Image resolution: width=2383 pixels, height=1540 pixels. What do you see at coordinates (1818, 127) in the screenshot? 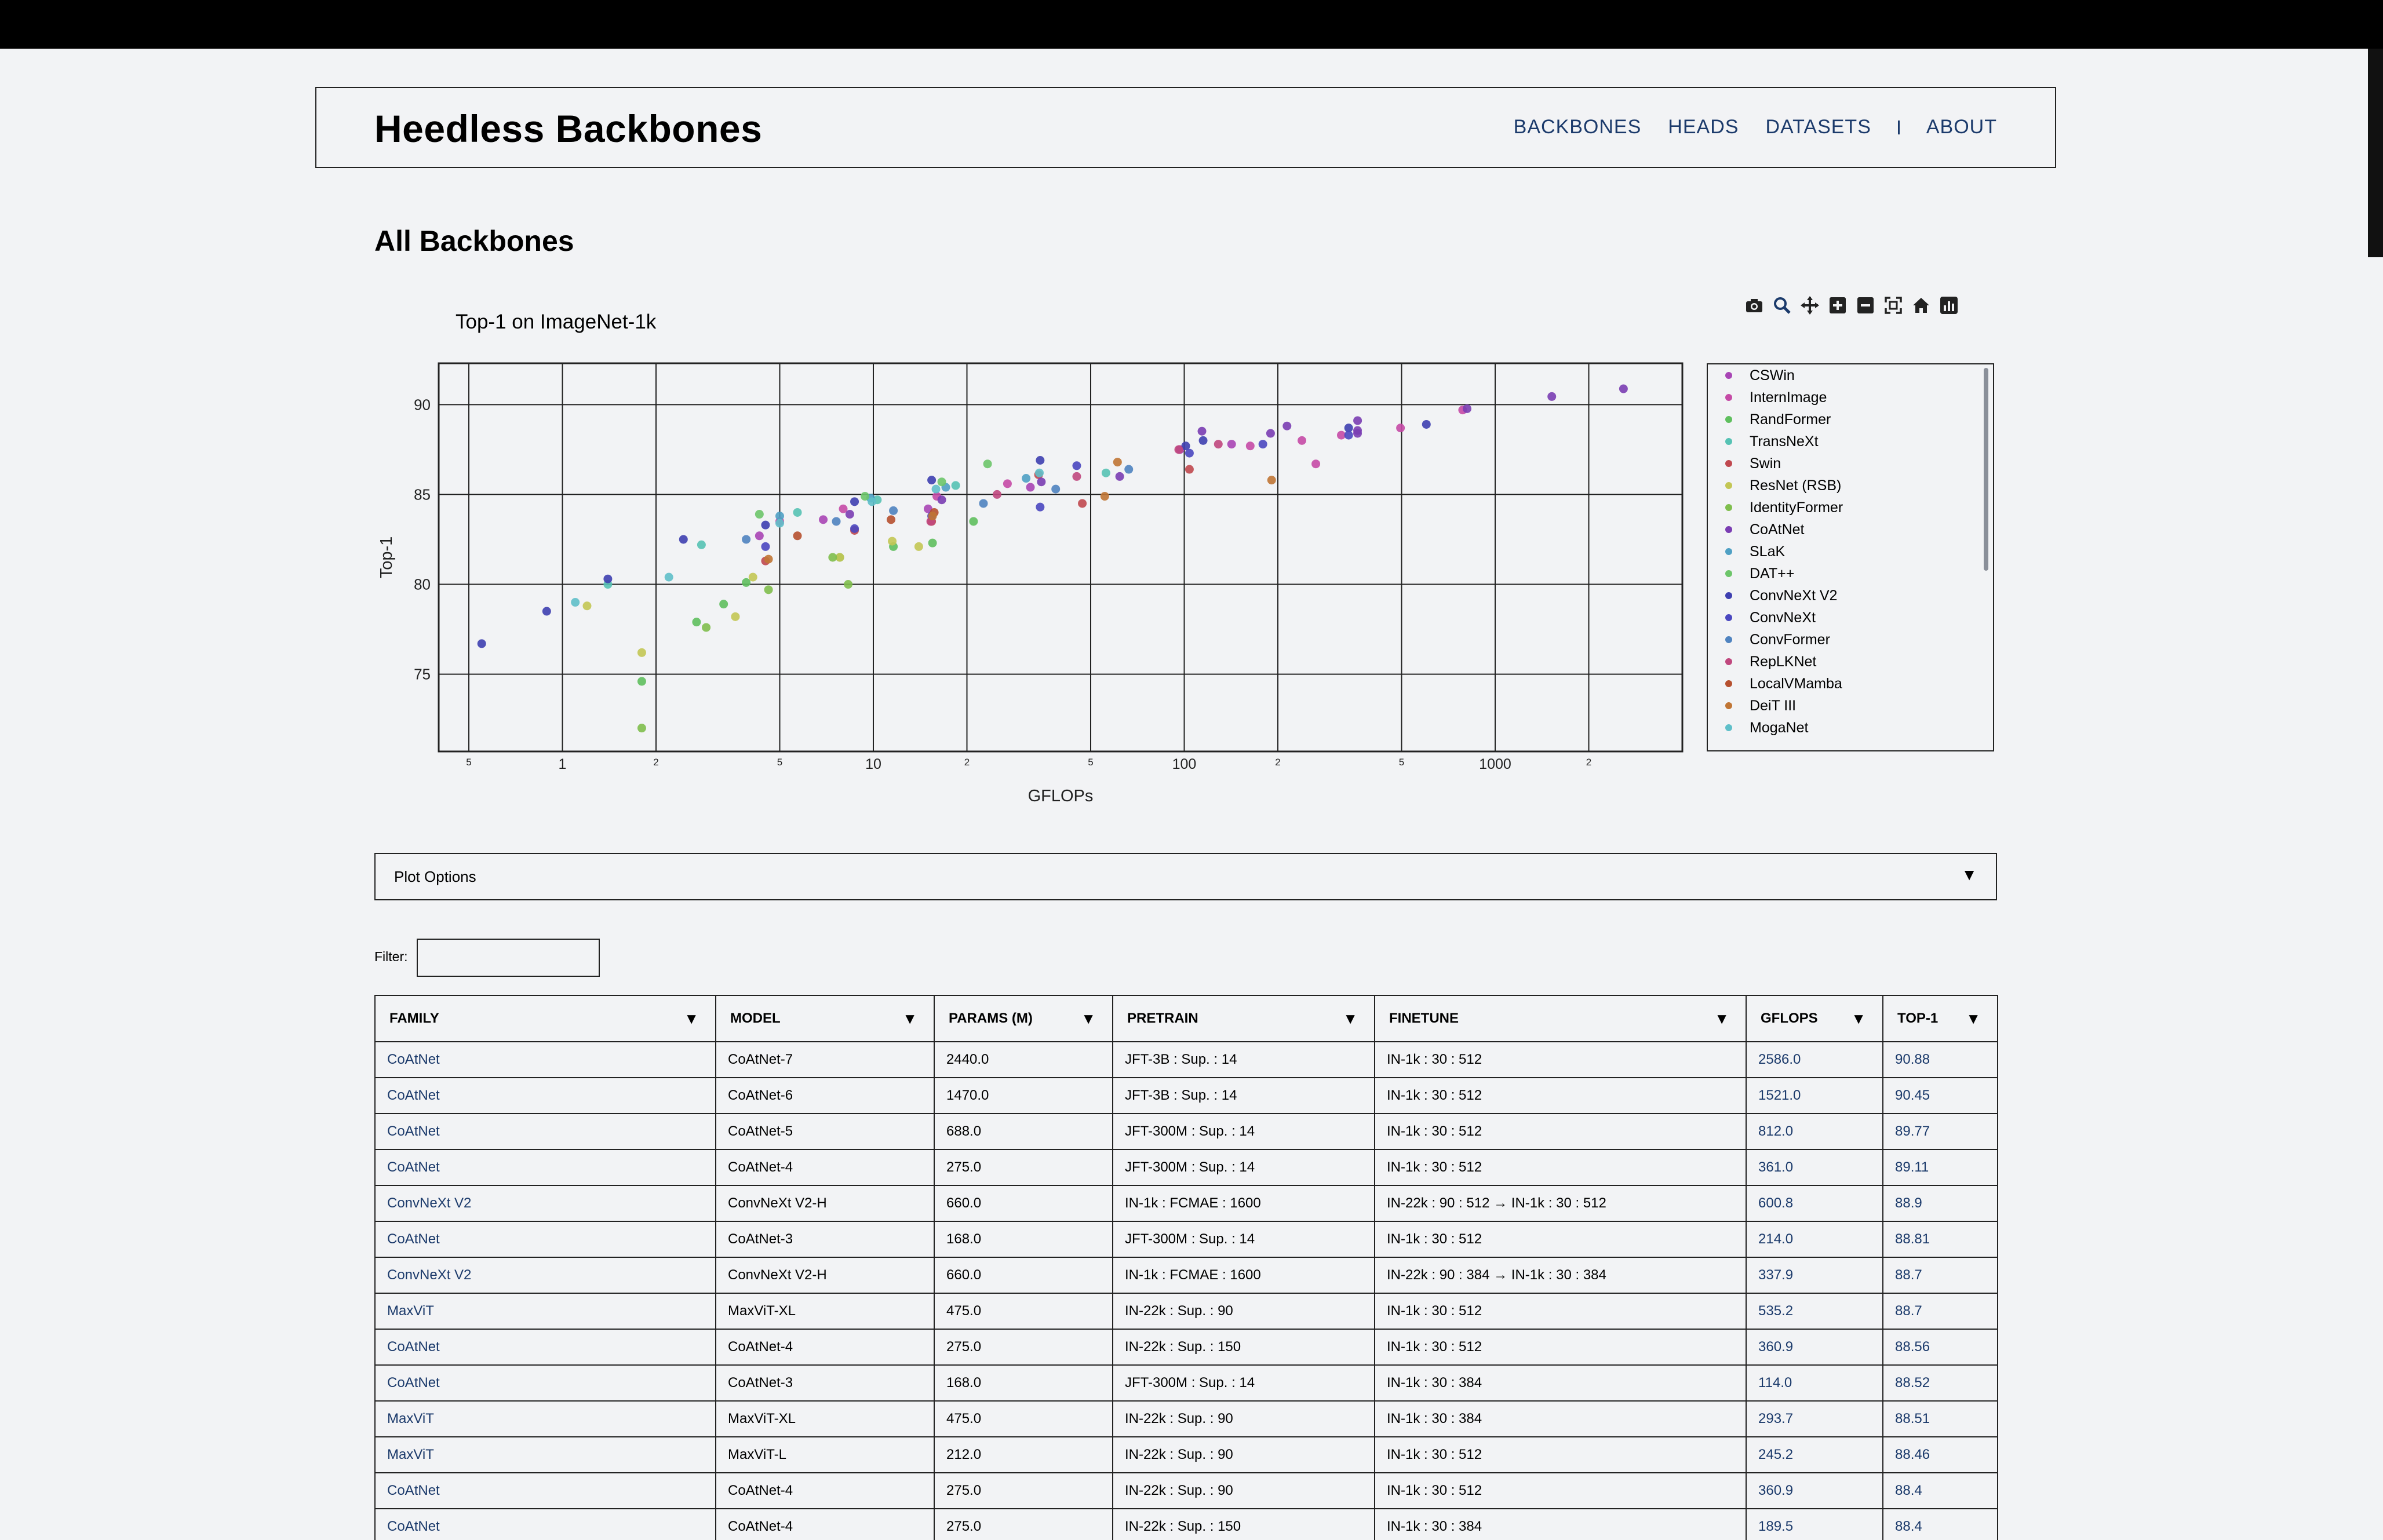
I see `nav-datasets: DATASETS` at bounding box center [1818, 127].